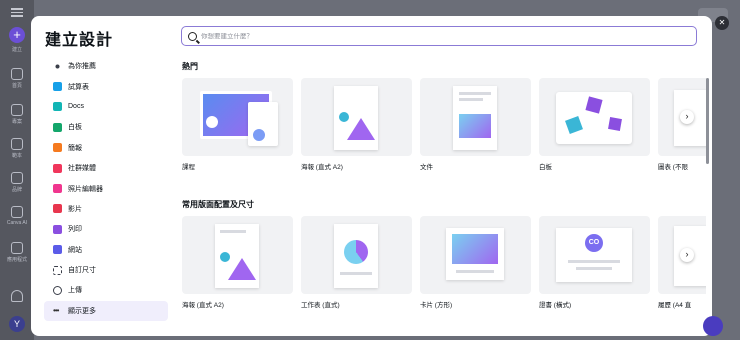  Describe the element at coordinates (75, 209) in the screenshot. I see `sidebar-item-label: 影片` at that location.